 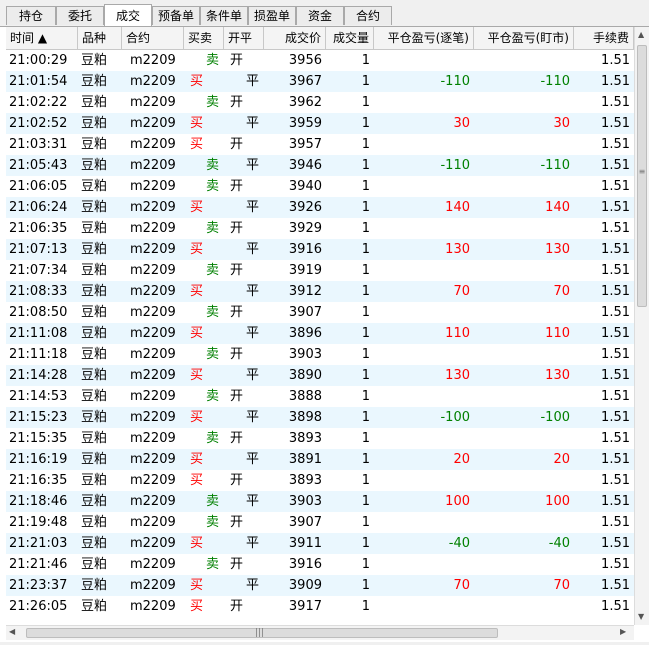 What do you see at coordinates (320, 312) in the screenshot?
I see `table-row: 21:08:50 豆粕 m2209 卖开 3907 1 1.51` at bounding box center [320, 312].